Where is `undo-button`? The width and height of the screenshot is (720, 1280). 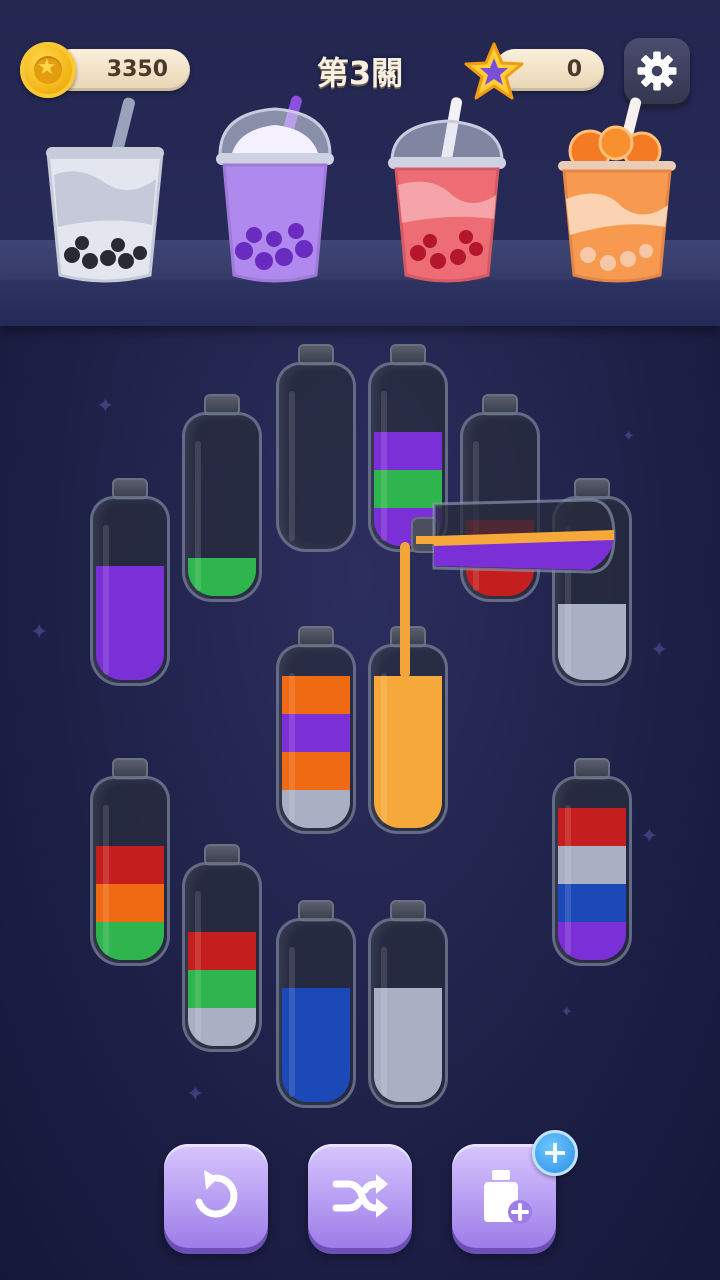
undo-button is located at coordinates (216, 1196).